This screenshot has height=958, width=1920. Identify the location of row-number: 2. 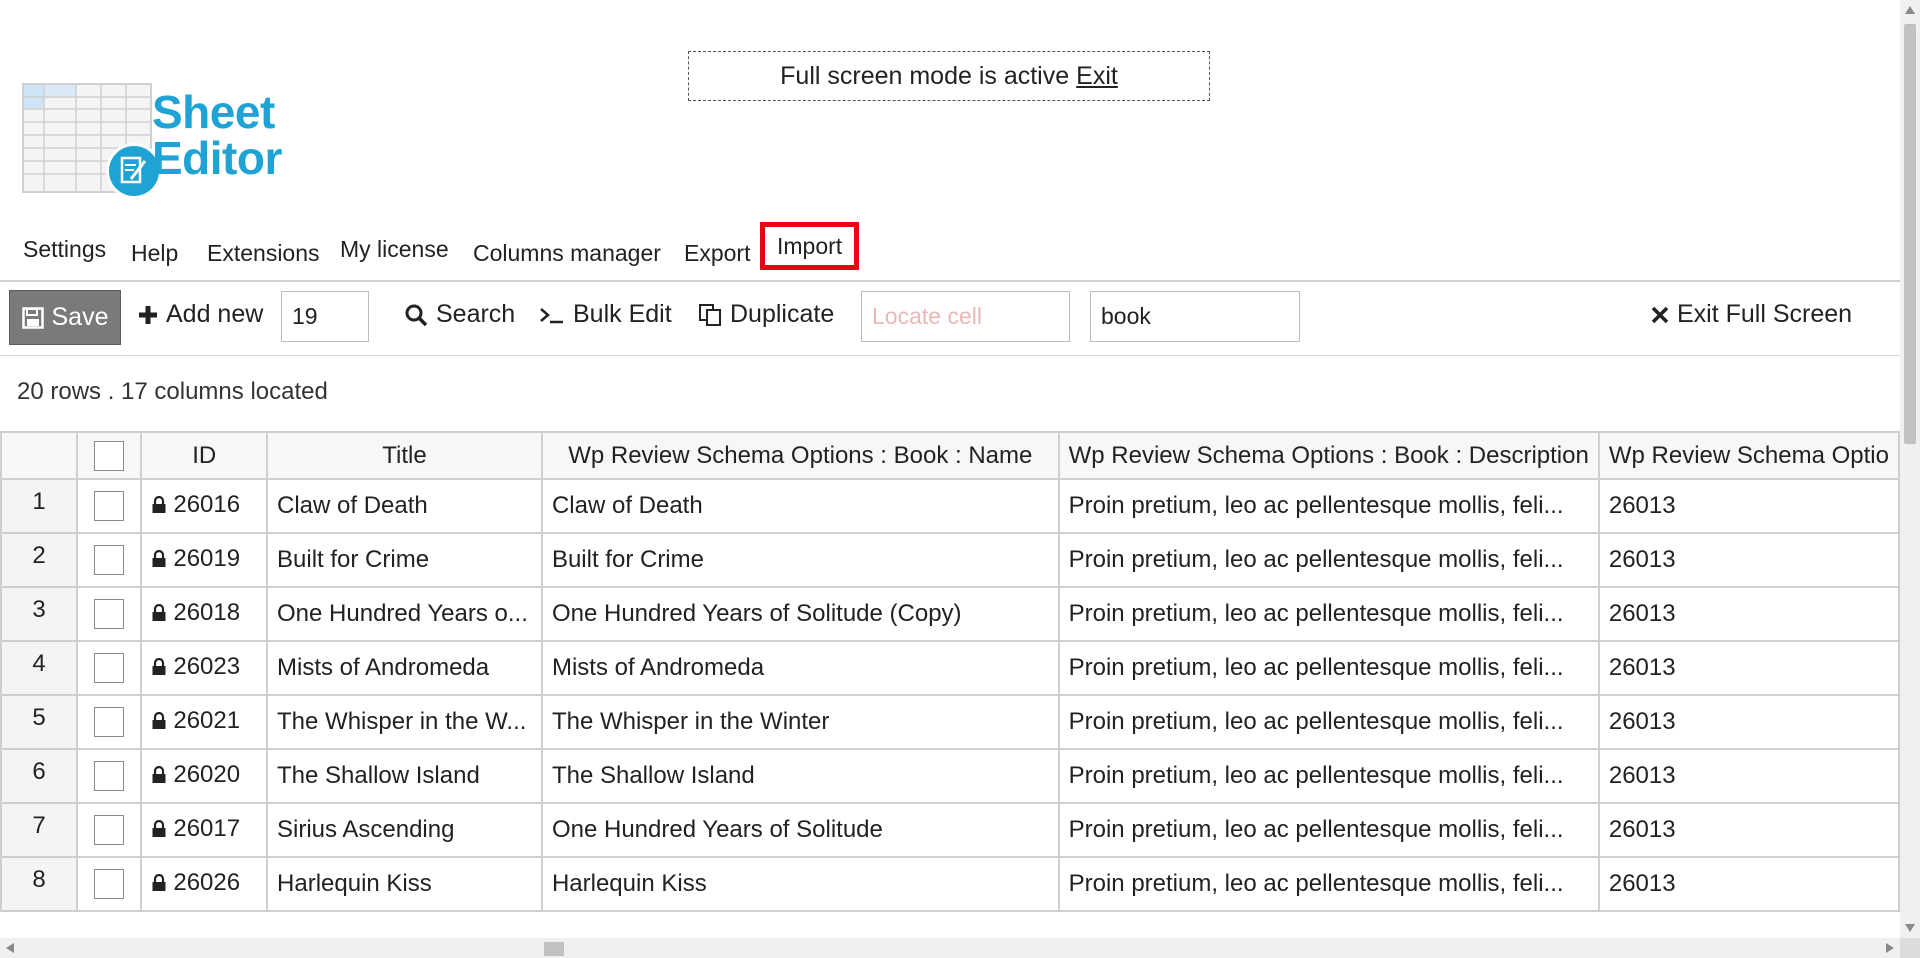
(39, 560).